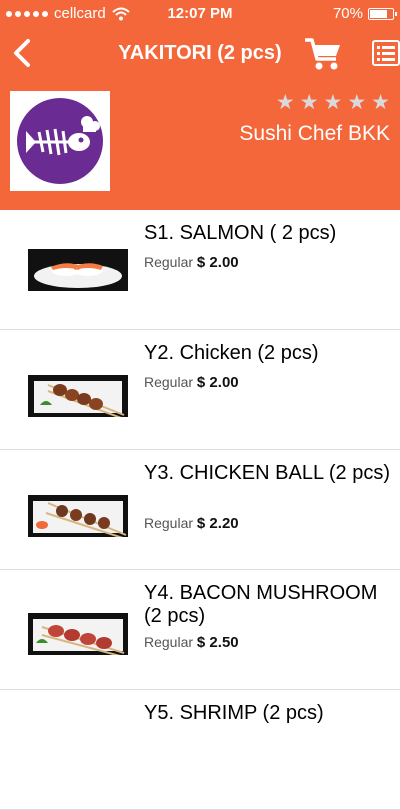 This screenshot has height=810, width=400. I want to click on nav-bar: YAKITORI (2 pcs), so click(200, 53).